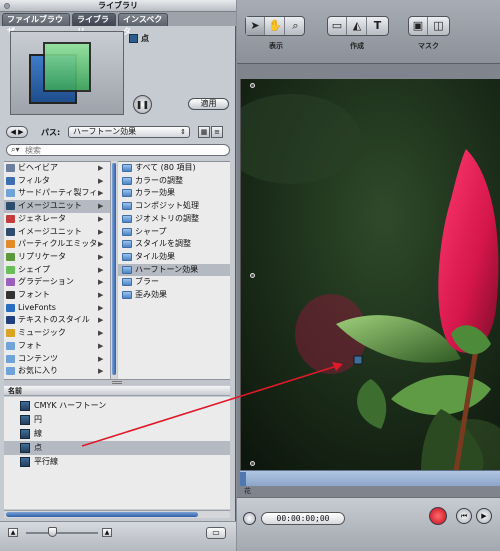 The height and width of the screenshot is (551, 500). I want to click on playhead-marker, so click(243, 479).